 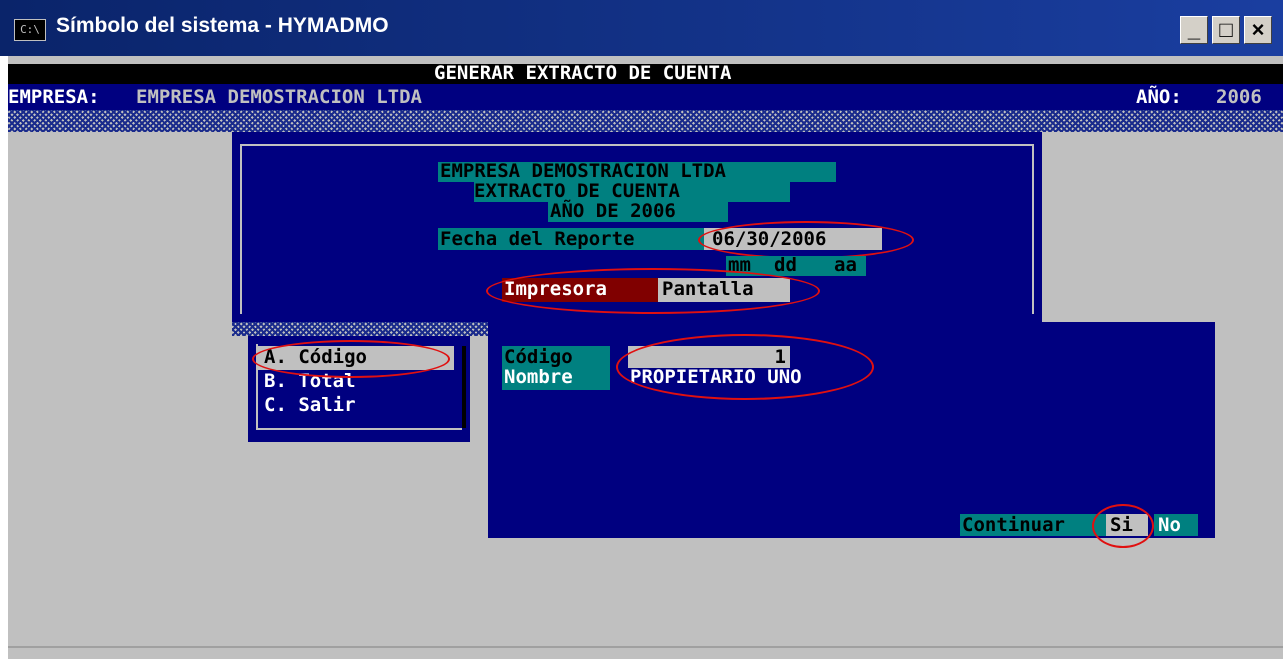 What do you see at coordinates (583, 73) in the screenshot?
I see `screen-title: GENERAR EXTRACTO DE CUENTA` at bounding box center [583, 73].